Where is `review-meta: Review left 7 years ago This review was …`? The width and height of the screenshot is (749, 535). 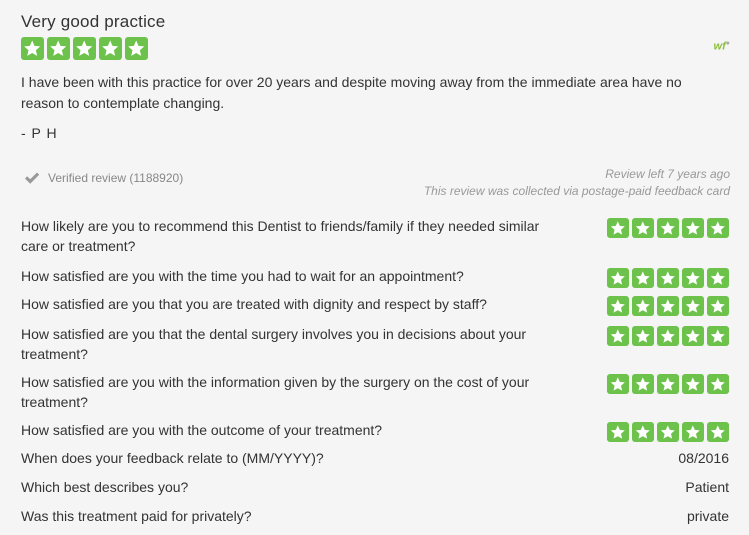
review-meta: Review left 7 years ago This review was … is located at coordinates (577, 183).